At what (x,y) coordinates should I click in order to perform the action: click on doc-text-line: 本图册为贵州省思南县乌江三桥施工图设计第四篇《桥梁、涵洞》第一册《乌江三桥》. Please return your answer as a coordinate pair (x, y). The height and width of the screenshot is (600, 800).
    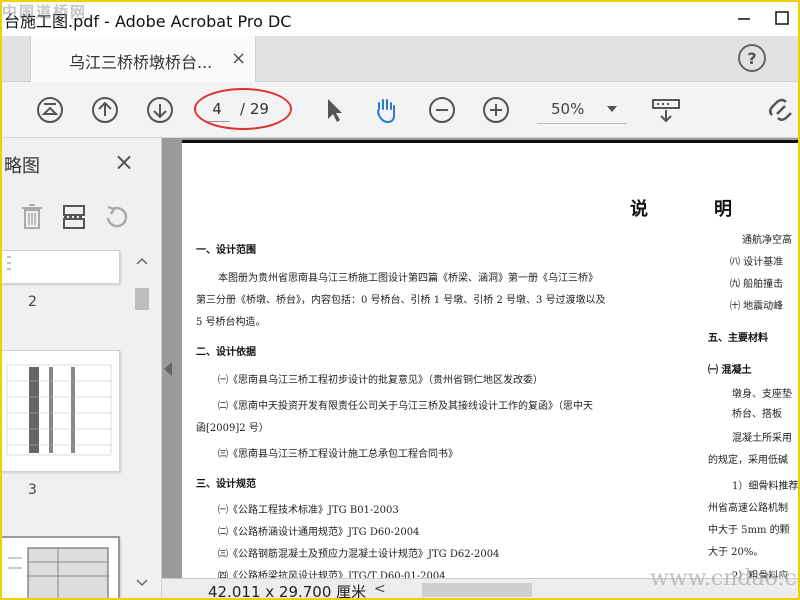
    Looking at the image, I should click on (408, 278).